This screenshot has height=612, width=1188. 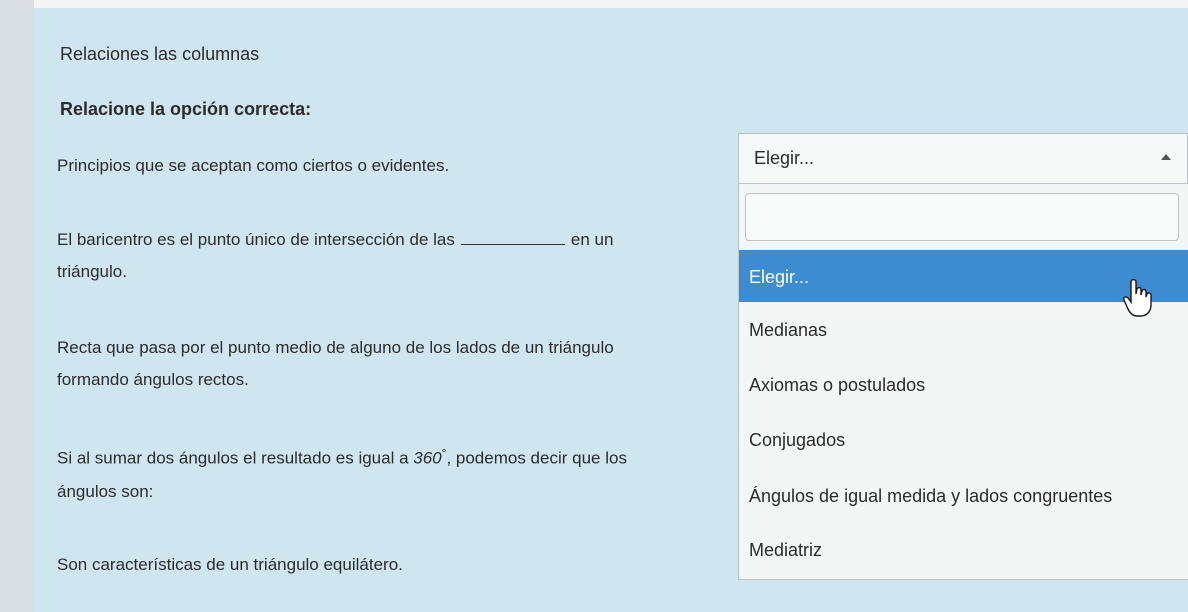 What do you see at coordinates (963, 330) in the screenshot?
I see `option-medianas: Medianas` at bounding box center [963, 330].